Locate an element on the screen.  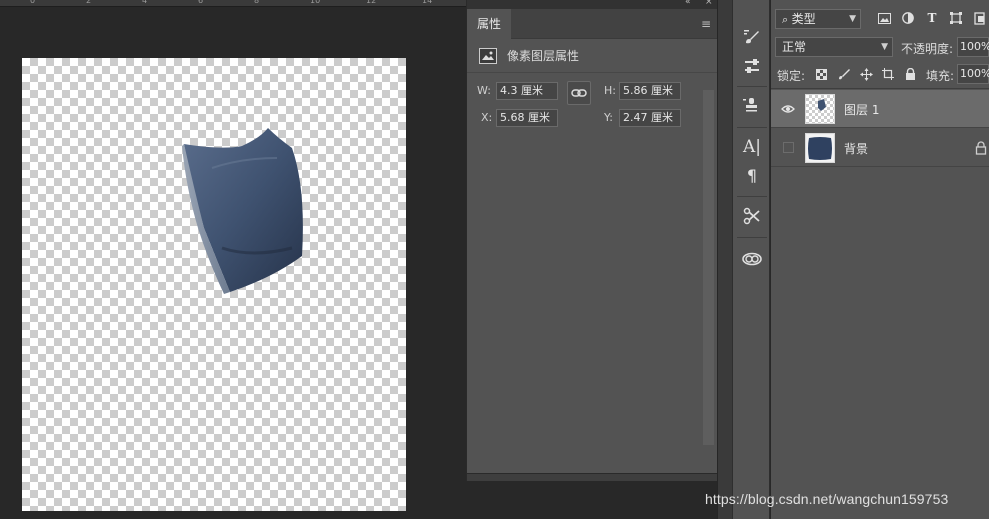
layer-row-background: 背景 is located at coordinates (880, 148).